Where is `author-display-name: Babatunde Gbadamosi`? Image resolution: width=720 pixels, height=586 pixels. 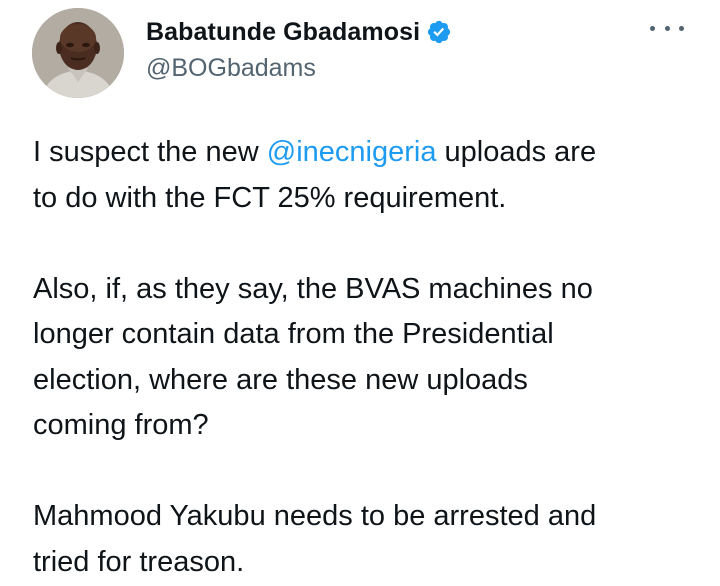 author-display-name: Babatunde Gbadamosi is located at coordinates (283, 32).